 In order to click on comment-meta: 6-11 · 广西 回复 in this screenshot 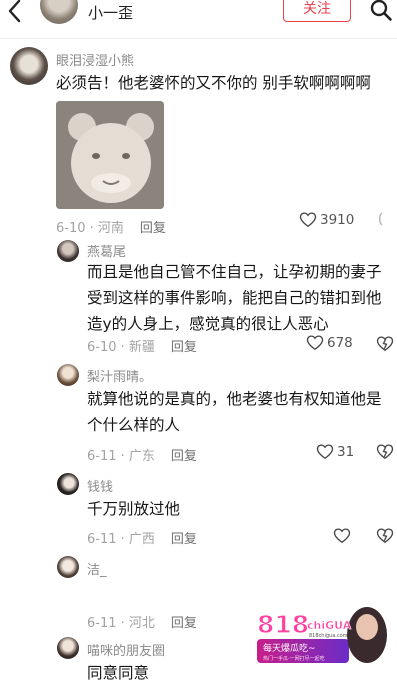, I will do `click(142, 537)`.